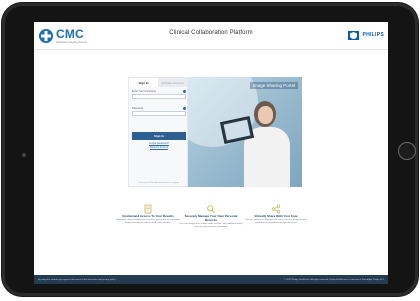 This screenshot has height=301, width=420. Describe the element at coordinates (159, 143) in the screenshot. I see `forgot-password-link: Forgot password?` at that location.